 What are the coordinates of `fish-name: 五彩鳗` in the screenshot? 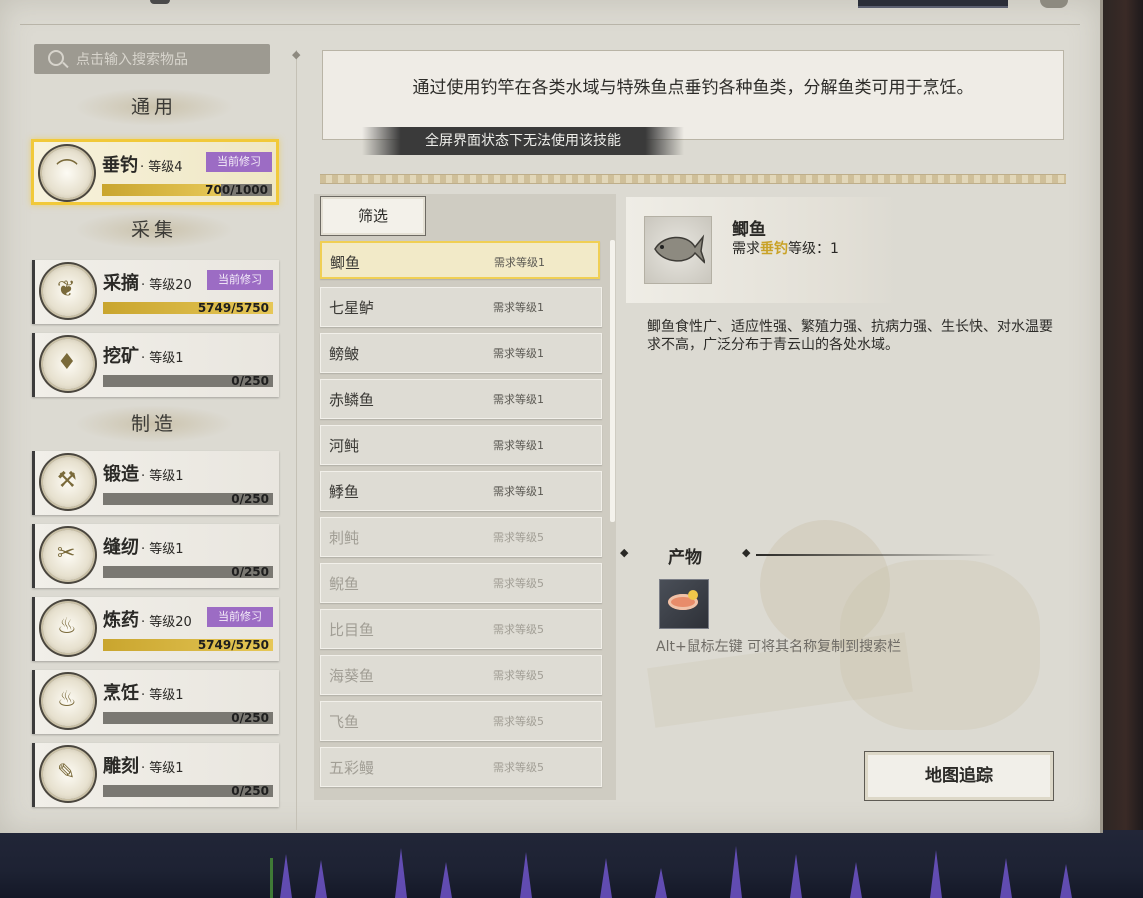 It's located at (352, 768).